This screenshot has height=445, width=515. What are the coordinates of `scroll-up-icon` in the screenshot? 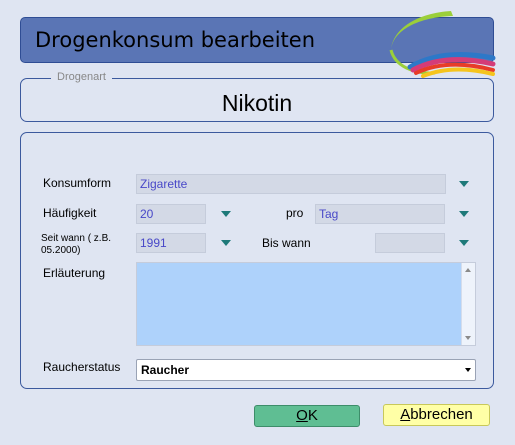 It's located at (468, 270).